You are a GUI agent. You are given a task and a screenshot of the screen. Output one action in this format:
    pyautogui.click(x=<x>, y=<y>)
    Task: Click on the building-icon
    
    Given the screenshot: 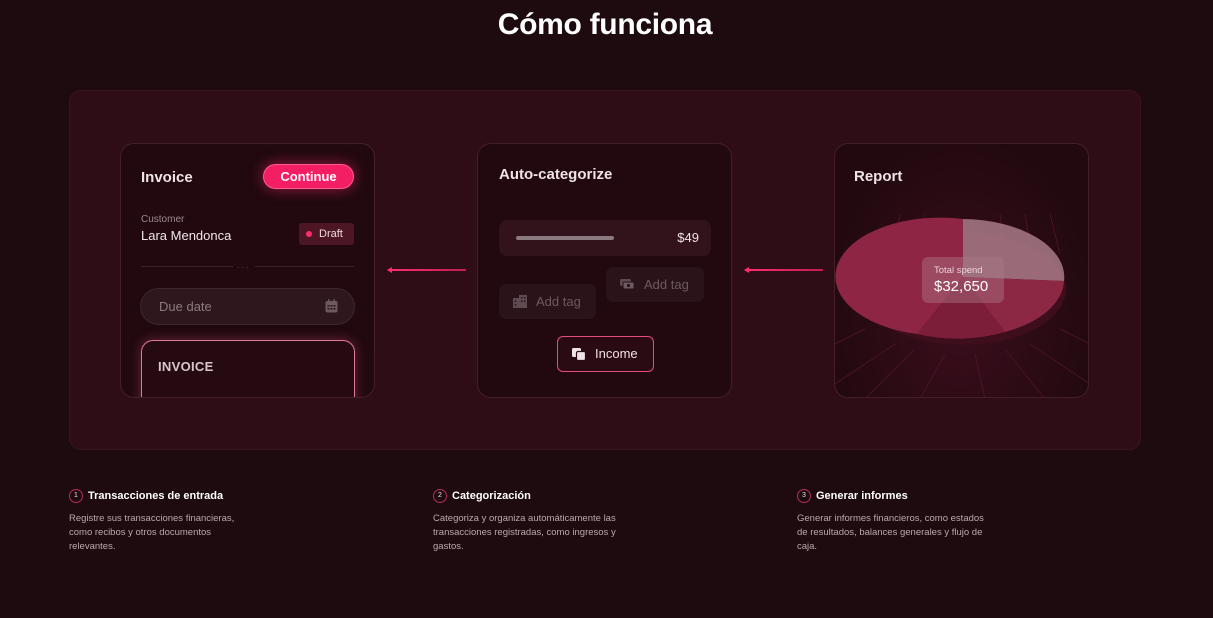 What is the action you would take?
    pyautogui.click(x=520, y=301)
    